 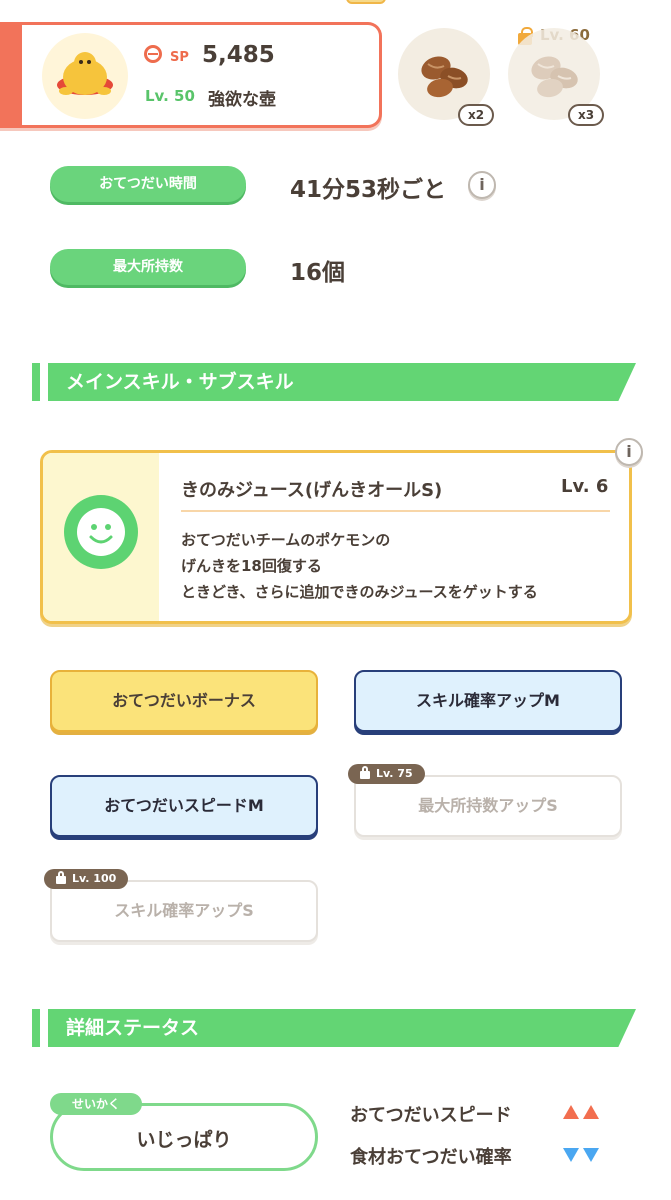 I want to click on details-section-header: 詳細ステータス, so click(x=342, y=1028).